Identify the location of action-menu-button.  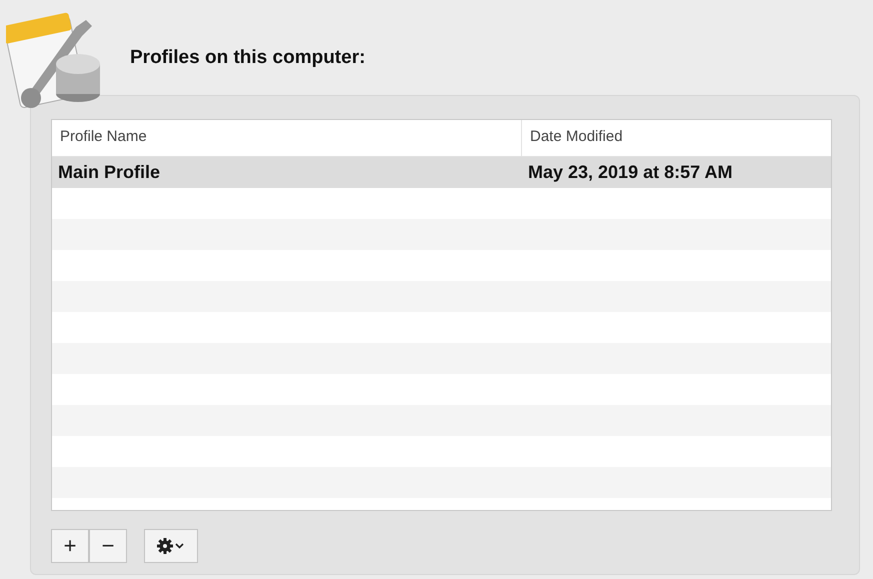
(171, 546).